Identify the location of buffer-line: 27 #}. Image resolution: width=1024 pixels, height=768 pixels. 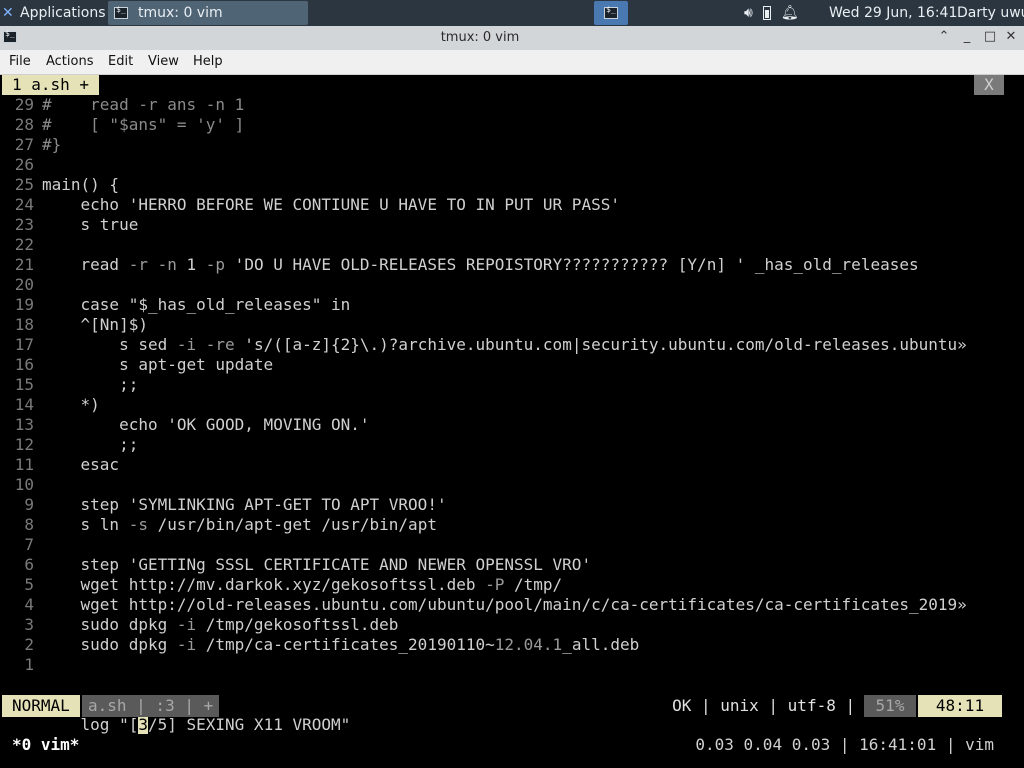
(512, 145).